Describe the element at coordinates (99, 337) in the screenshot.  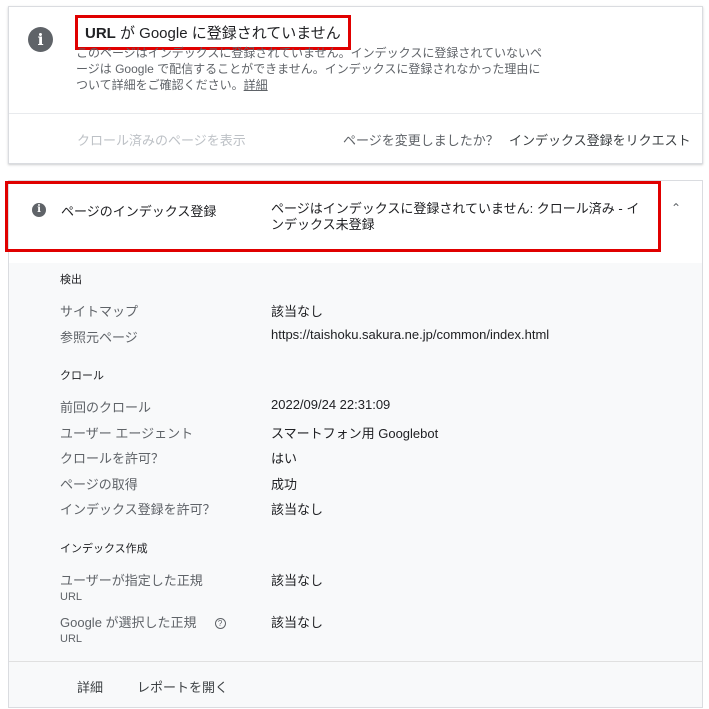
I see `referring-page-label: 参照元ページ` at that location.